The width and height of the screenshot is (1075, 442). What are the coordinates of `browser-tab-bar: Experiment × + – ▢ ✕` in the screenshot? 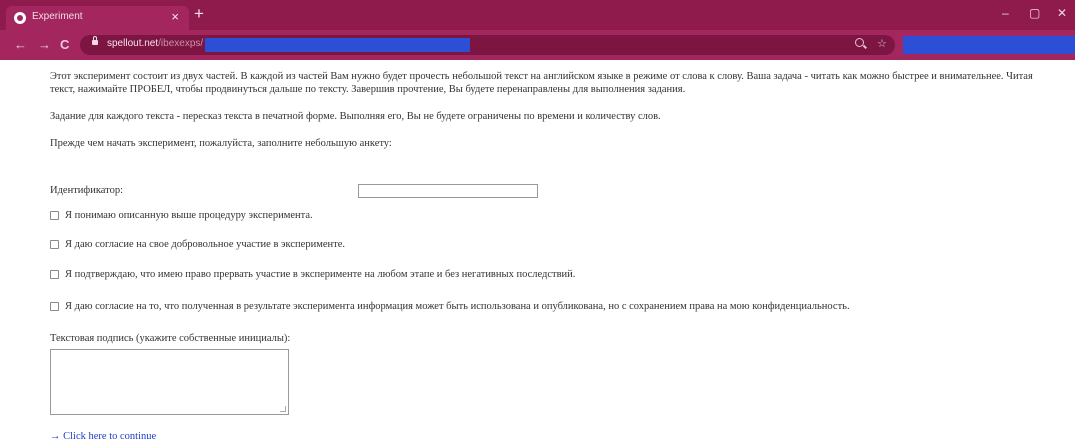 It's located at (537, 15).